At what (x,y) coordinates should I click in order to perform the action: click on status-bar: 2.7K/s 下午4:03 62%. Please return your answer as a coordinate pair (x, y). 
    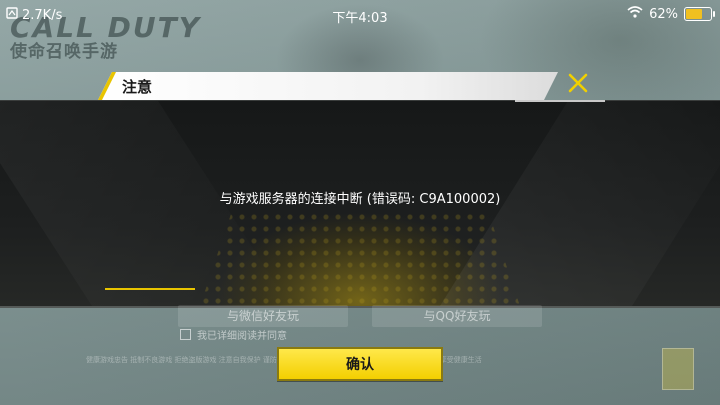
    Looking at the image, I should click on (360, 15).